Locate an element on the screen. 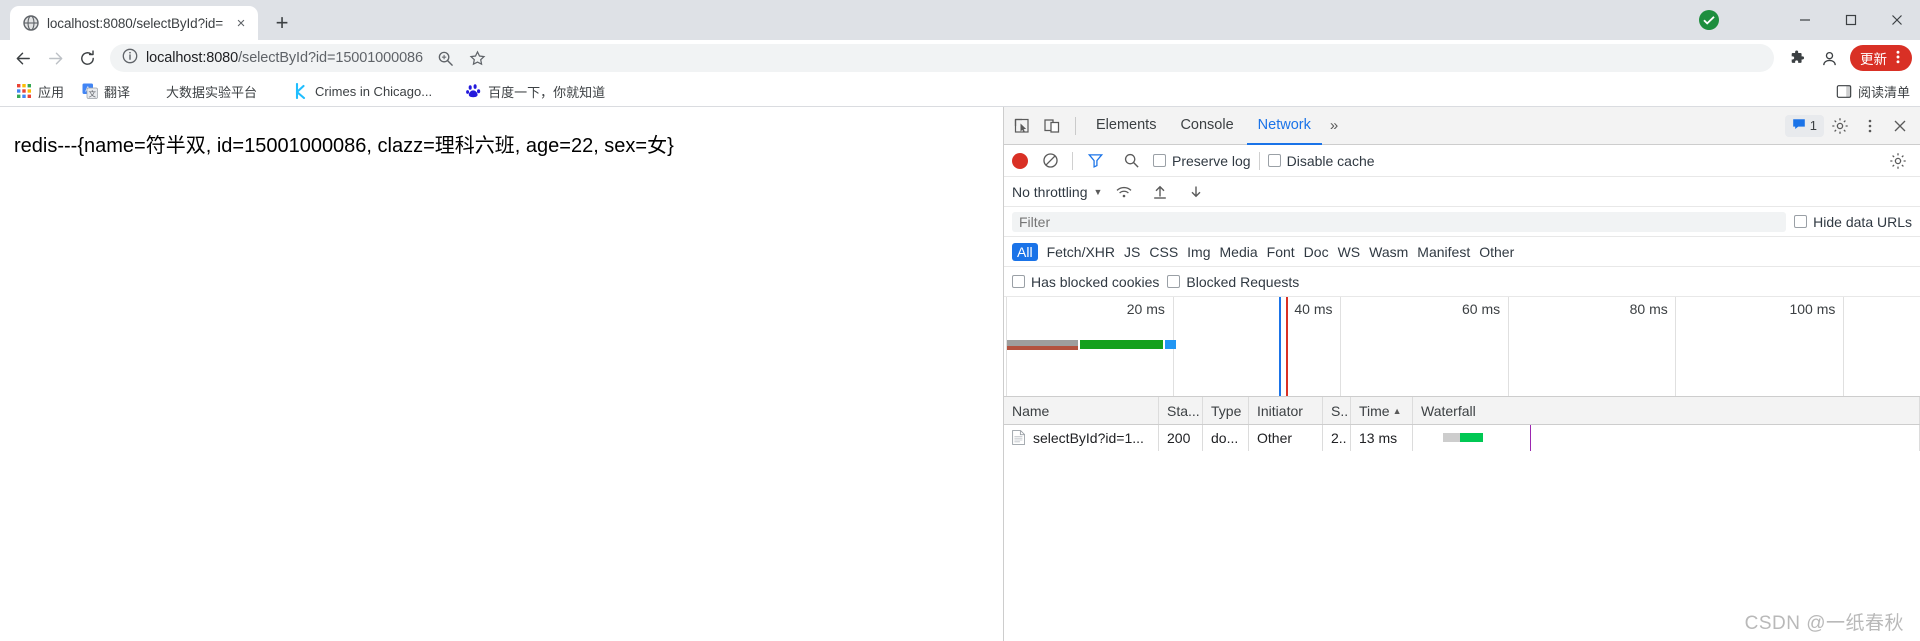 Image resolution: width=1920 pixels, height=641 pixels. update-button: 更新 is located at coordinates (1881, 58).